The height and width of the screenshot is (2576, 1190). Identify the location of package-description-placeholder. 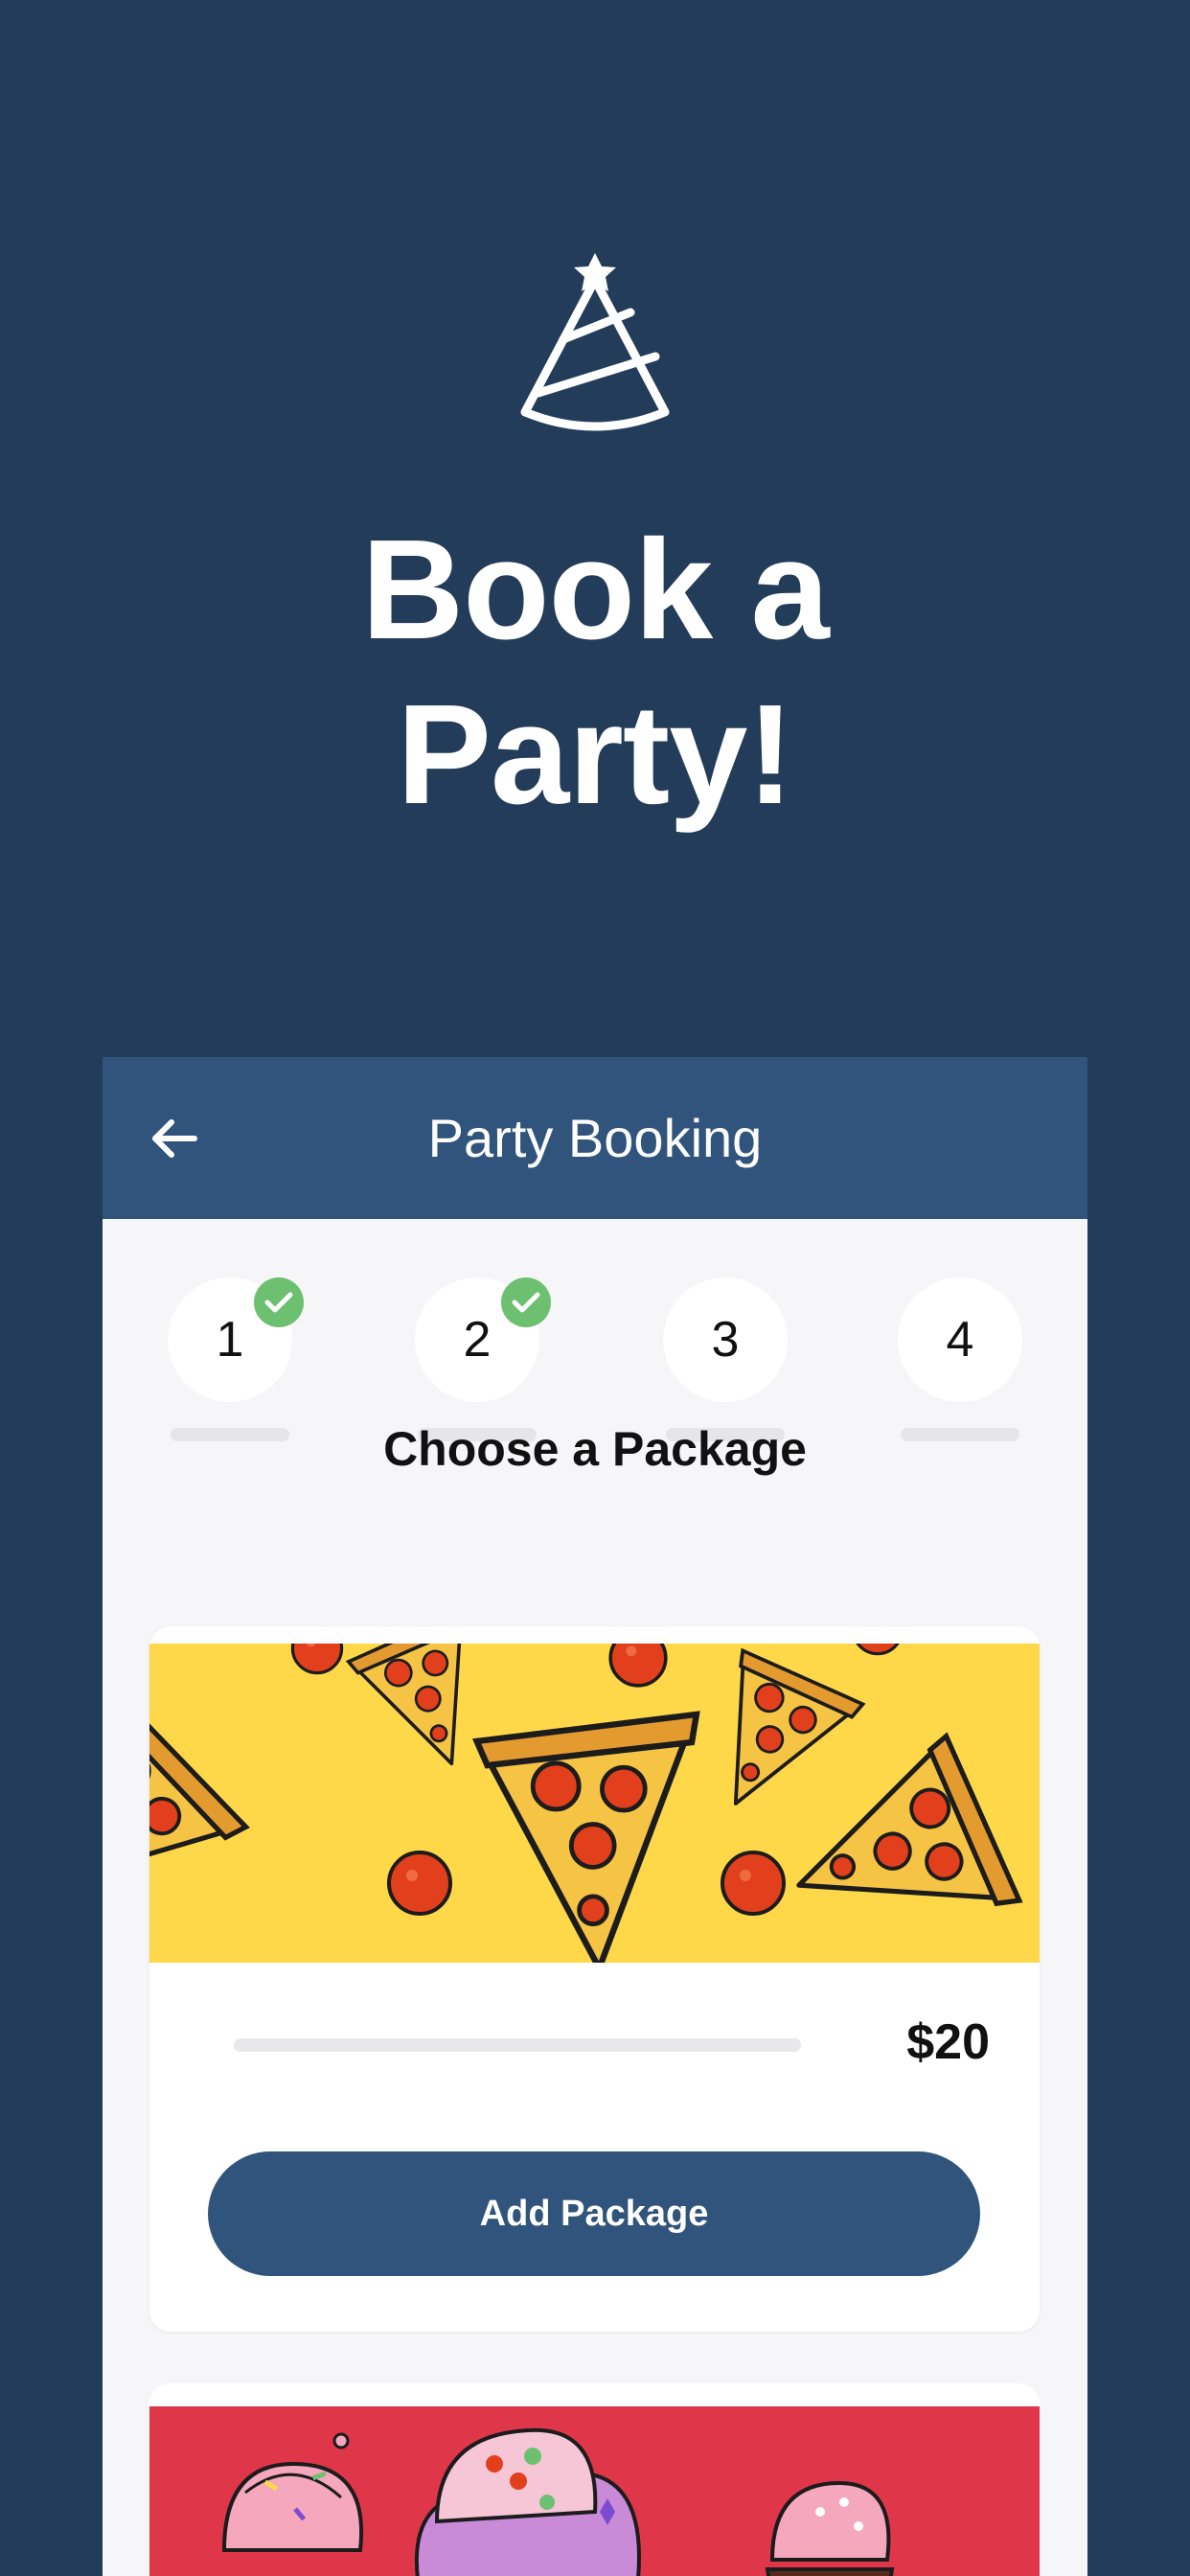
(517, 2045).